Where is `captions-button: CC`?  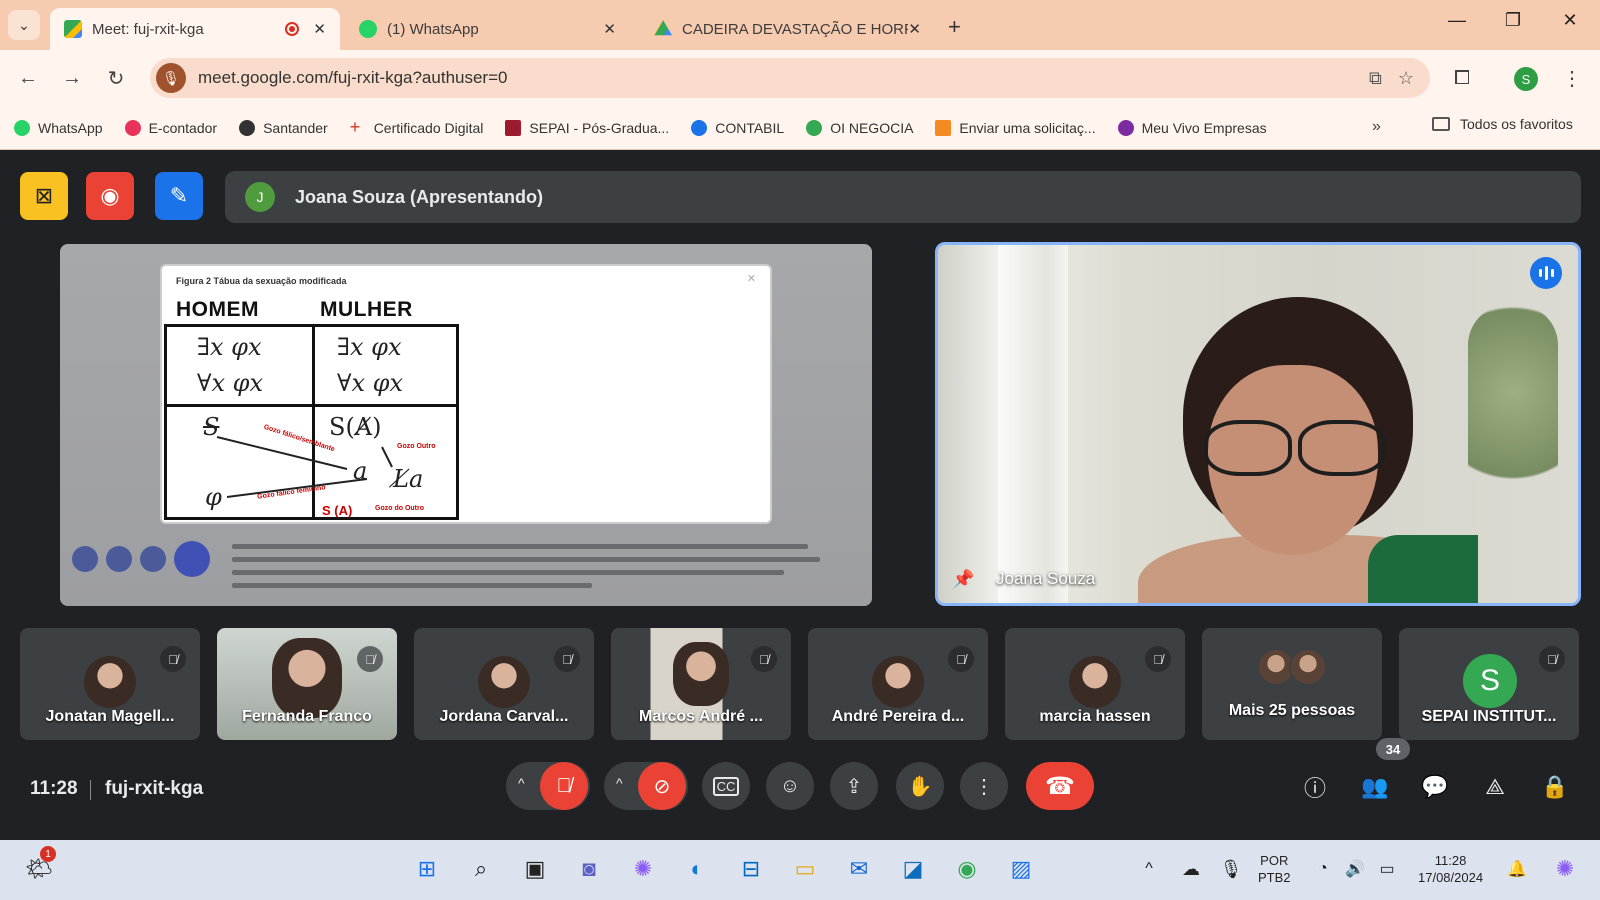
captions-button: CC is located at coordinates (726, 786).